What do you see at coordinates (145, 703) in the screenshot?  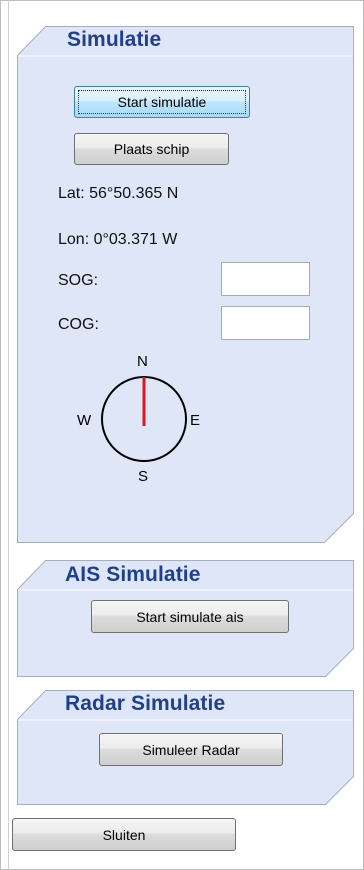 I see `radar-simulation-title: Radar Simulatie` at bounding box center [145, 703].